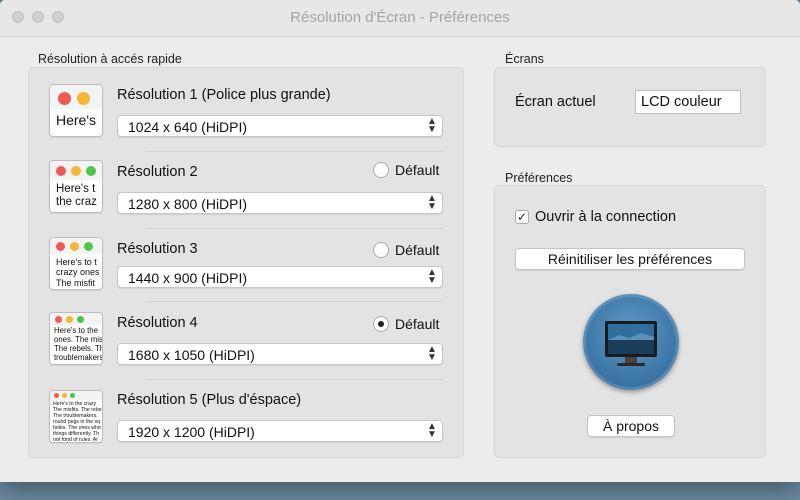 The width and height of the screenshot is (800, 500). What do you see at coordinates (524, 59) in the screenshot?
I see `screens-section-label: Écrans` at bounding box center [524, 59].